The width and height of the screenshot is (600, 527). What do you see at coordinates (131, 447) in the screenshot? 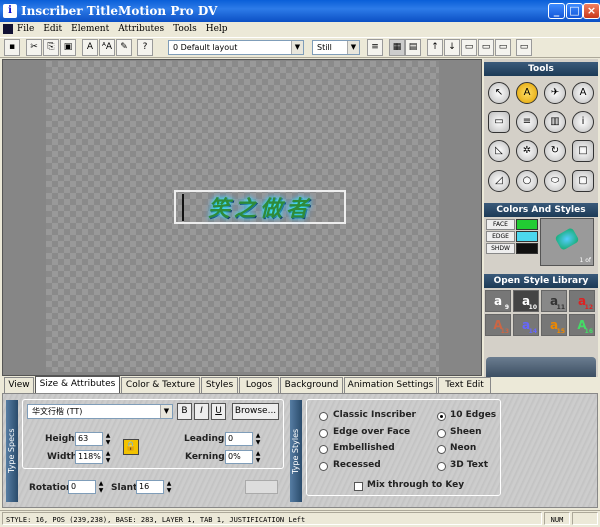
I see `lock-icon: 🔒` at bounding box center [131, 447].